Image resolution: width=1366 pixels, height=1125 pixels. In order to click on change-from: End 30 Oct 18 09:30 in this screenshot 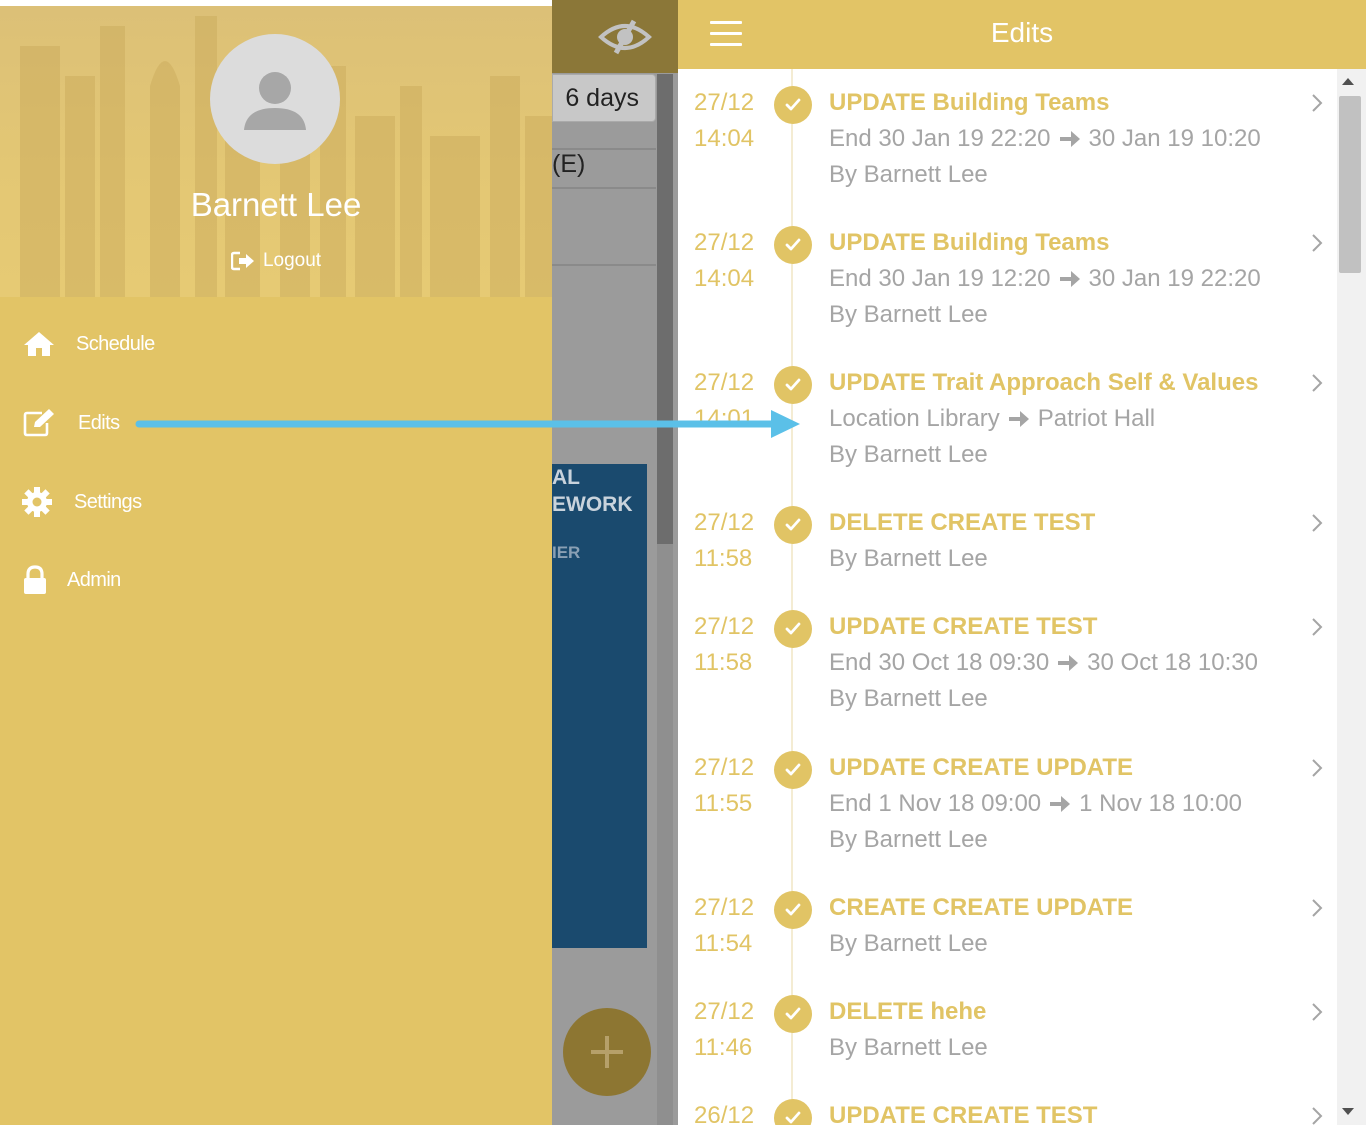, I will do `click(939, 662)`.